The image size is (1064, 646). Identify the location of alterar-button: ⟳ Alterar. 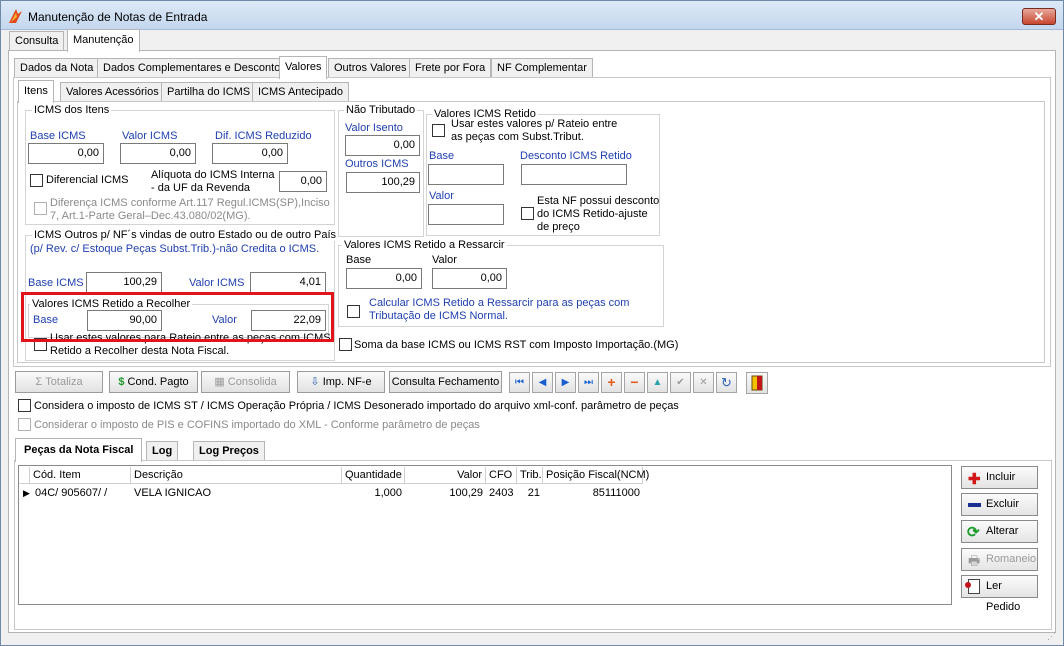
(999, 531).